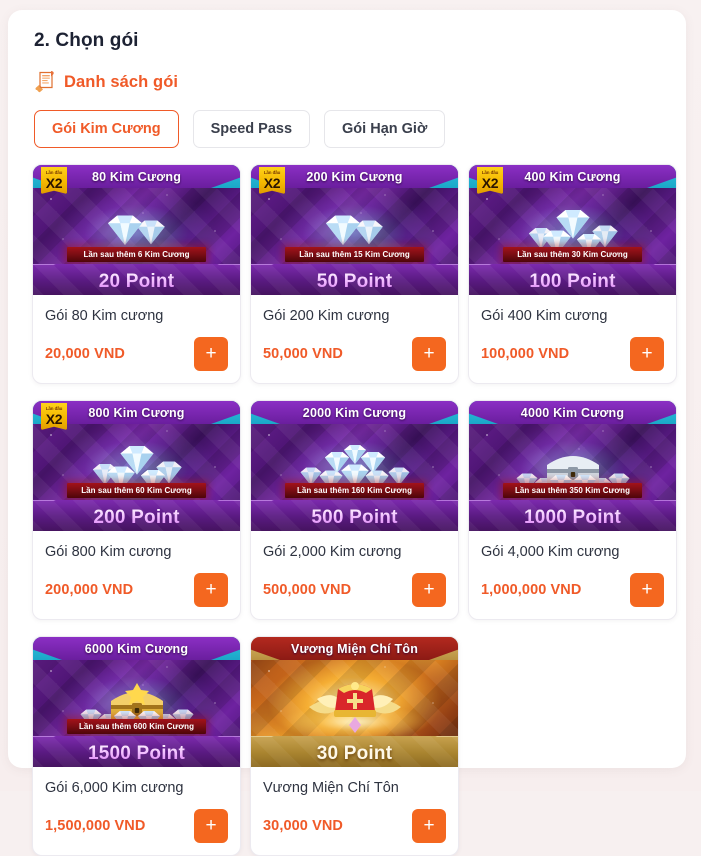 This screenshot has width=701, height=856. Describe the element at coordinates (108, 552) in the screenshot. I see `package-name: Gói 800 Kim cương` at that location.